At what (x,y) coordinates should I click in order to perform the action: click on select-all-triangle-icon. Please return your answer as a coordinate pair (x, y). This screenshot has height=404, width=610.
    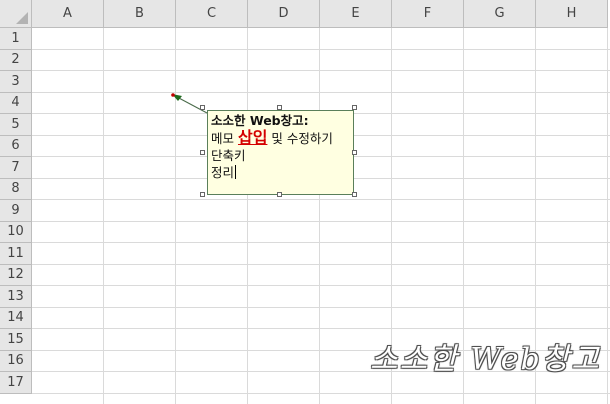
    Looking at the image, I should click on (22, 18).